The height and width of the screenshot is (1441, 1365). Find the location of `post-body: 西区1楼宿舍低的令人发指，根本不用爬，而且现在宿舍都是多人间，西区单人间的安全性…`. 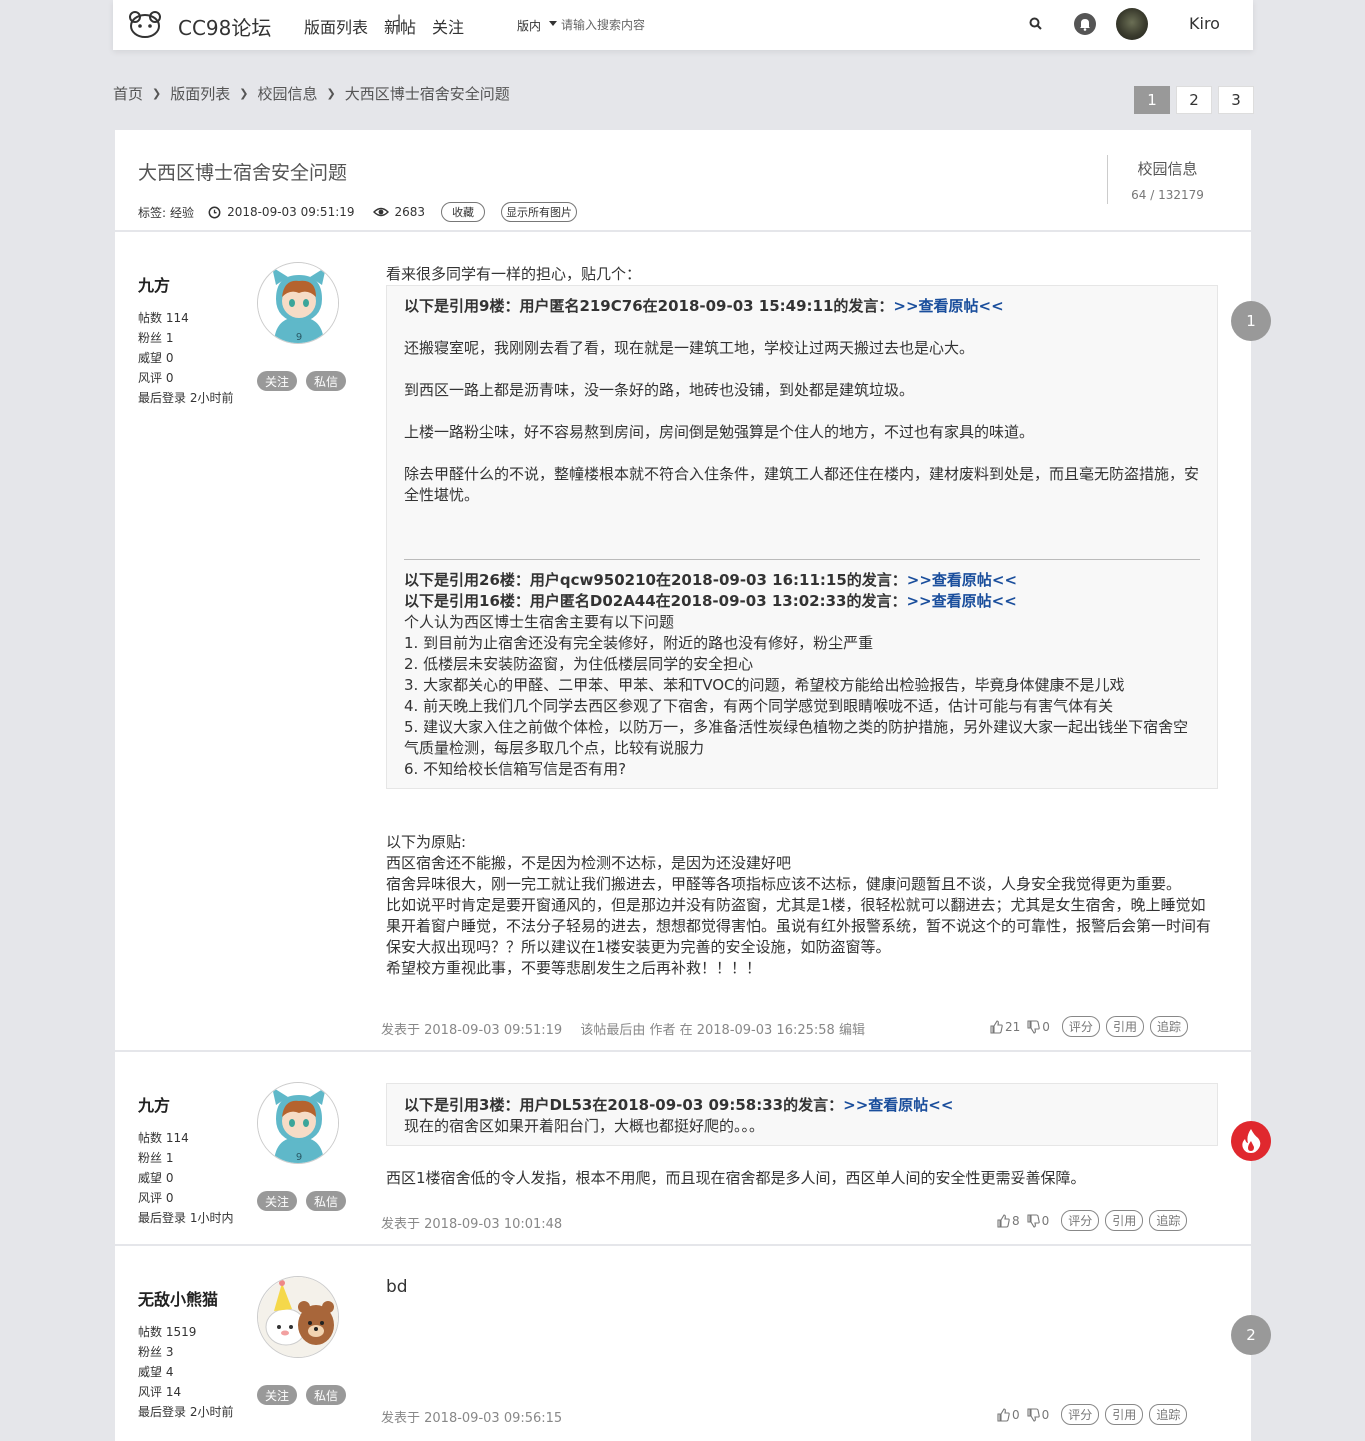

post-body: 西区1楼宿舍低的令人发指，根本不用爬，而且现在宿舍都是多人间，西区单人间的安全性… is located at coordinates (736, 1178).